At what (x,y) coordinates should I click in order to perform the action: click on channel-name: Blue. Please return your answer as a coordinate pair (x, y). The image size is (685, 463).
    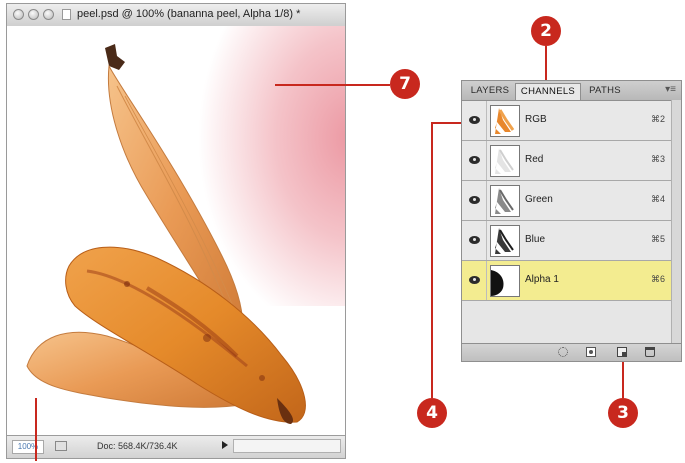
    Looking at the image, I should click on (535, 239).